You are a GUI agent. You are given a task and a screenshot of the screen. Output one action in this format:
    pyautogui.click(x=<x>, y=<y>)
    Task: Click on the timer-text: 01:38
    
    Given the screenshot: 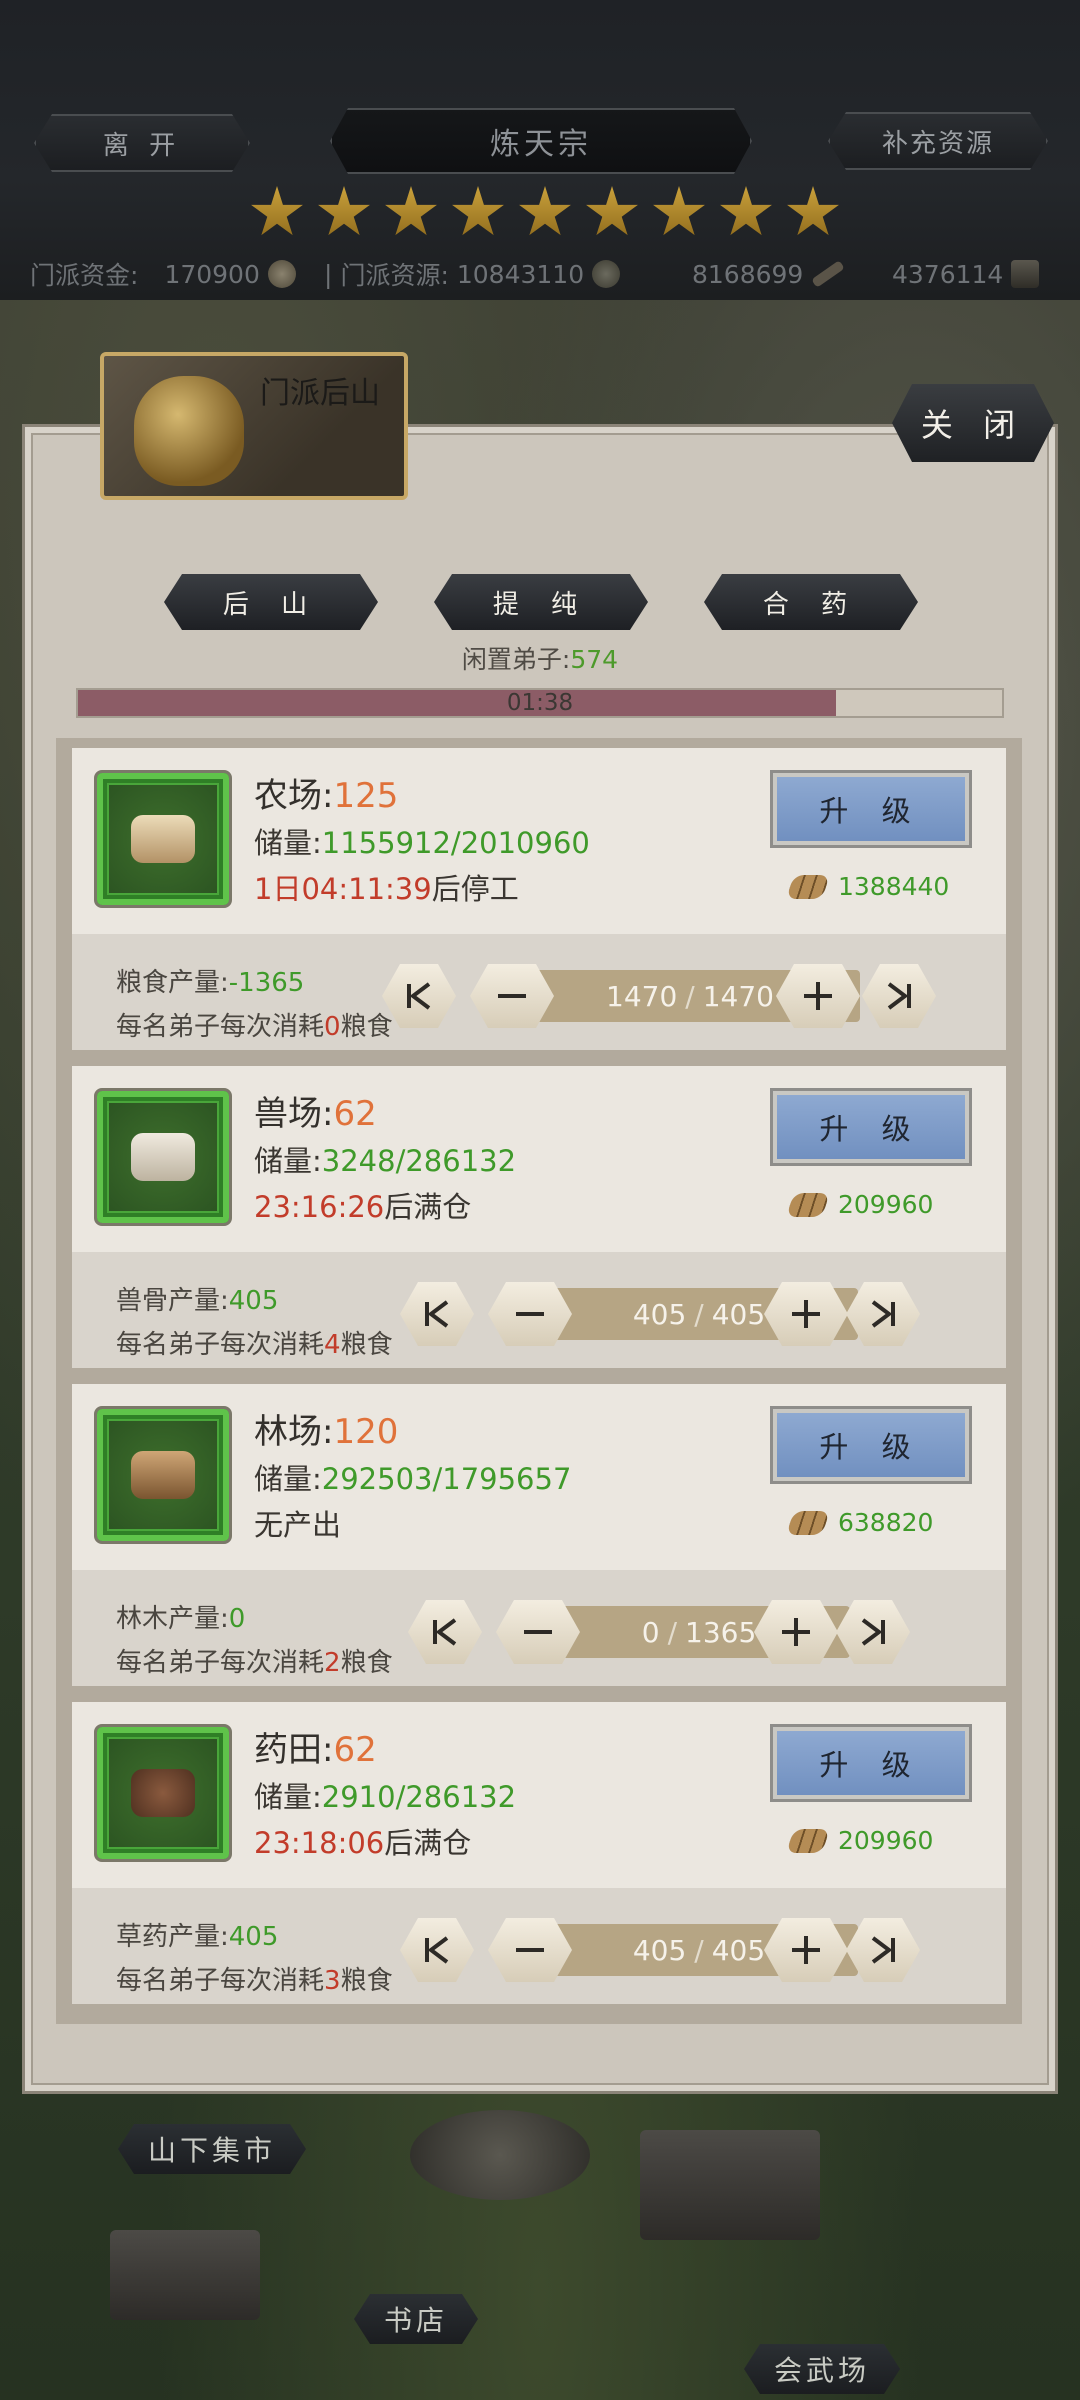 What is the action you would take?
    pyautogui.click(x=540, y=703)
    